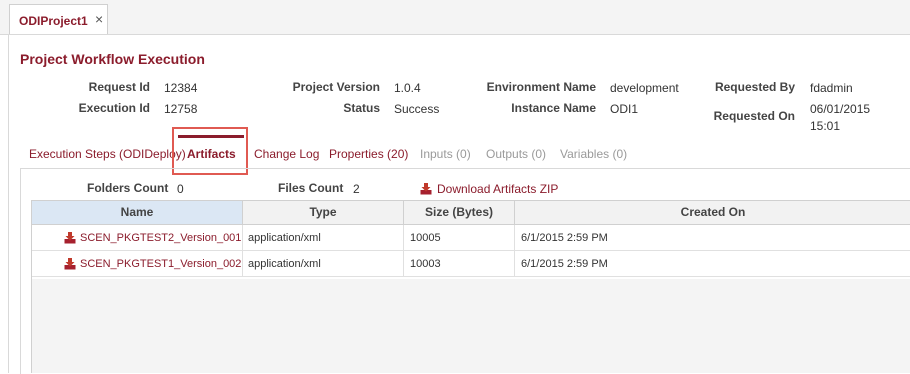  What do you see at coordinates (516, 154) in the screenshot?
I see `tab-outputs: Outputs (0)` at bounding box center [516, 154].